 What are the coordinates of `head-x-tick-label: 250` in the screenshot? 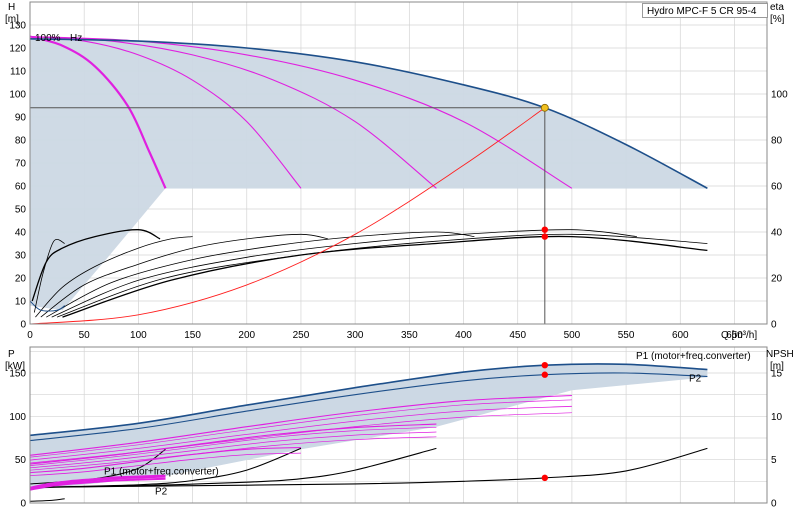 It's located at (301, 335).